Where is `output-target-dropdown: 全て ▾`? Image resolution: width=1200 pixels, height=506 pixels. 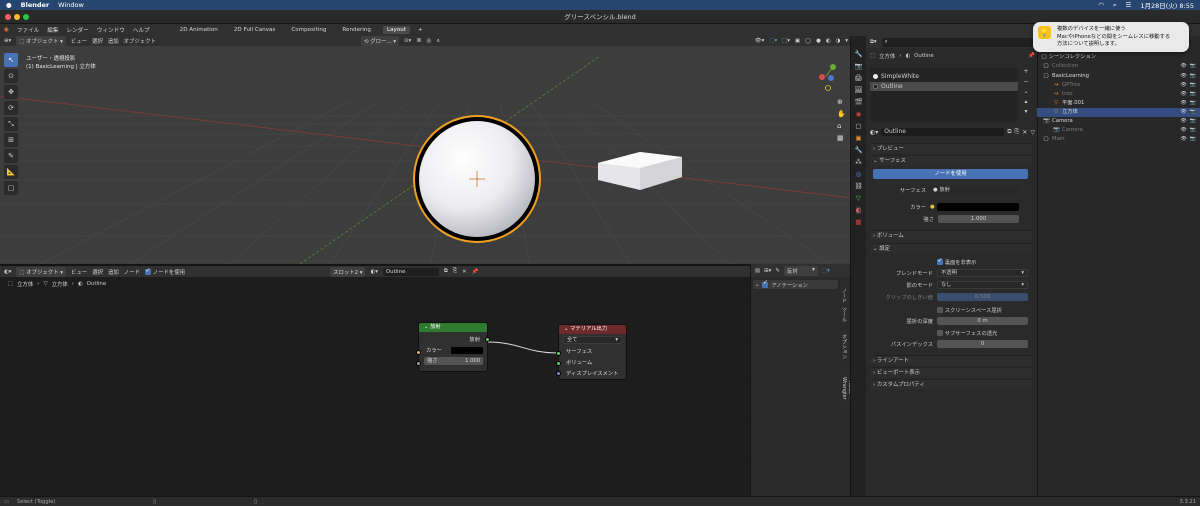 output-target-dropdown: 全て ▾ is located at coordinates (592, 340).